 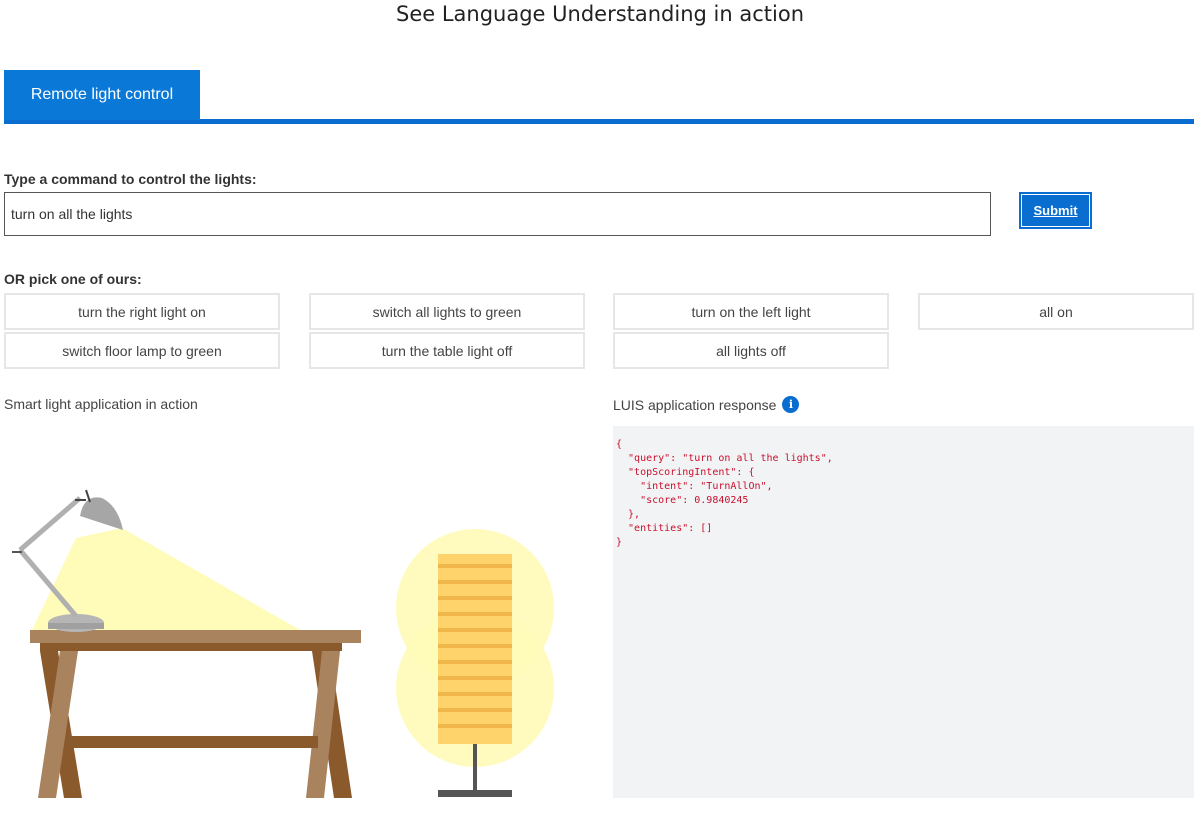 What do you see at coordinates (73, 279) in the screenshot?
I see `pick-label: OR pick one of ours:` at bounding box center [73, 279].